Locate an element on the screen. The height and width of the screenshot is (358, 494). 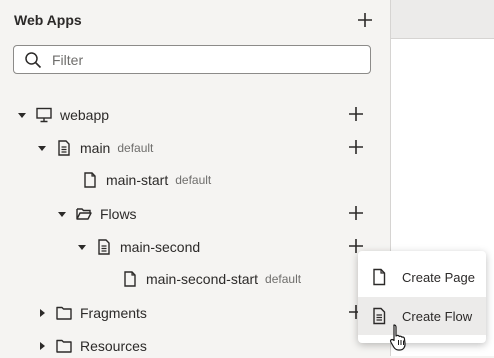
filter-input is located at coordinates (202, 60).